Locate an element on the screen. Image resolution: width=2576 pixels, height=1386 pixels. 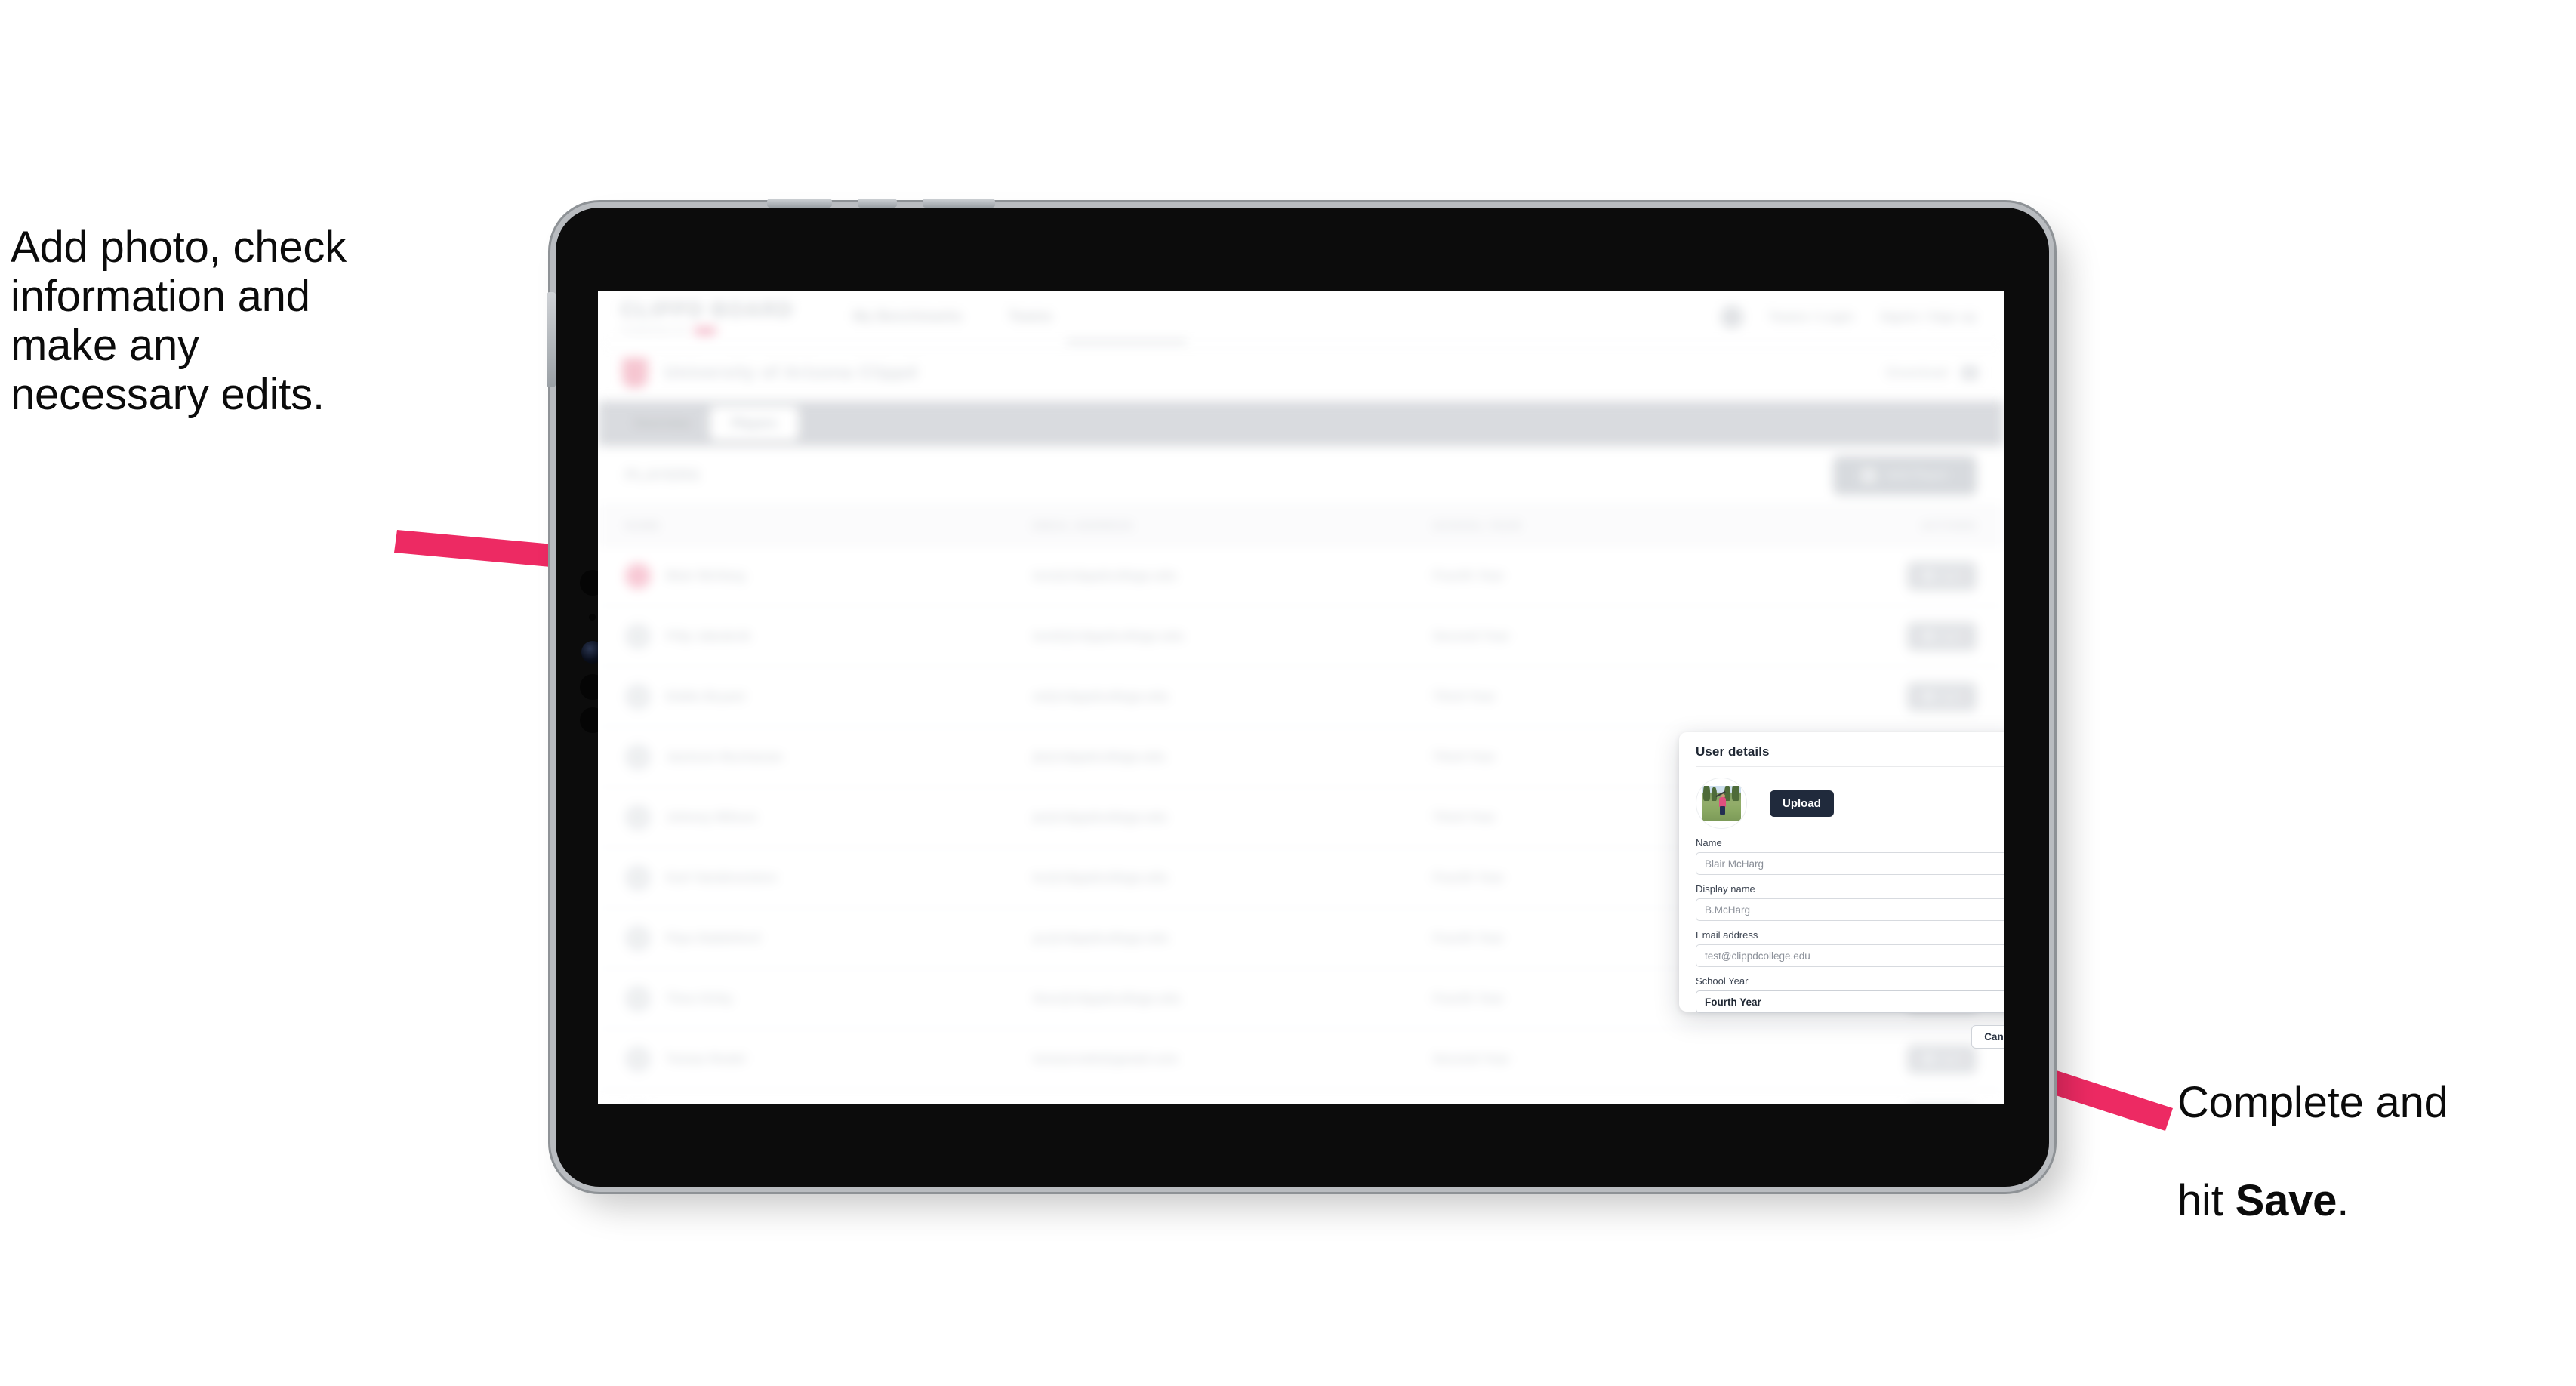
app-tabbar: Overview Players is located at coordinates (1301, 423).